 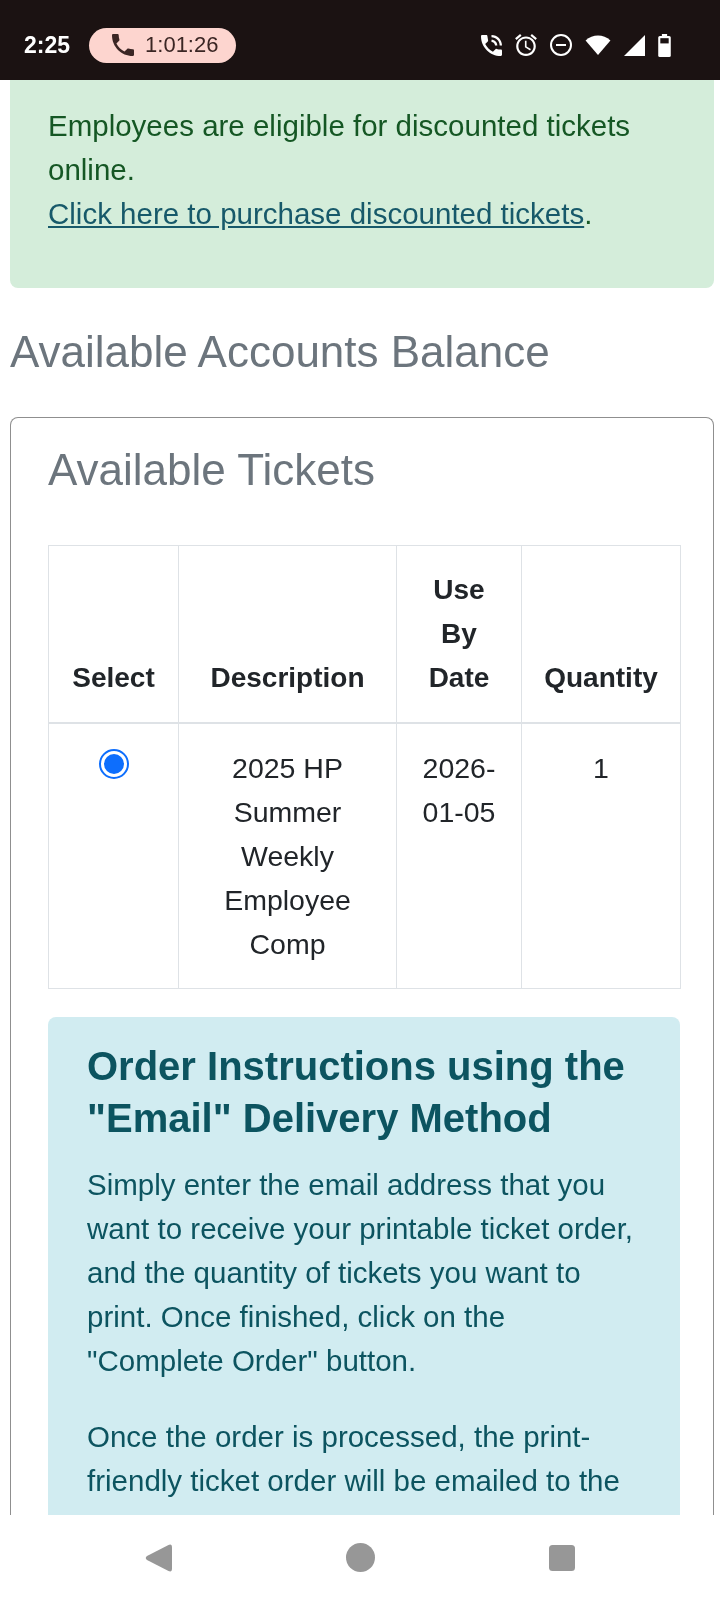 What do you see at coordinates (598, 45) in the screenshot?
I see `wifi-icon` at bounding box center [598, 45].